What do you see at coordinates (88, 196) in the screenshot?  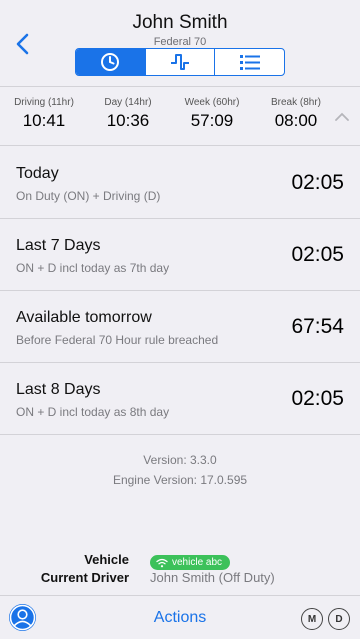 I see `summary-subtitle: On Duty (ON) + Driving (D)` at bounding box center [88, 196].